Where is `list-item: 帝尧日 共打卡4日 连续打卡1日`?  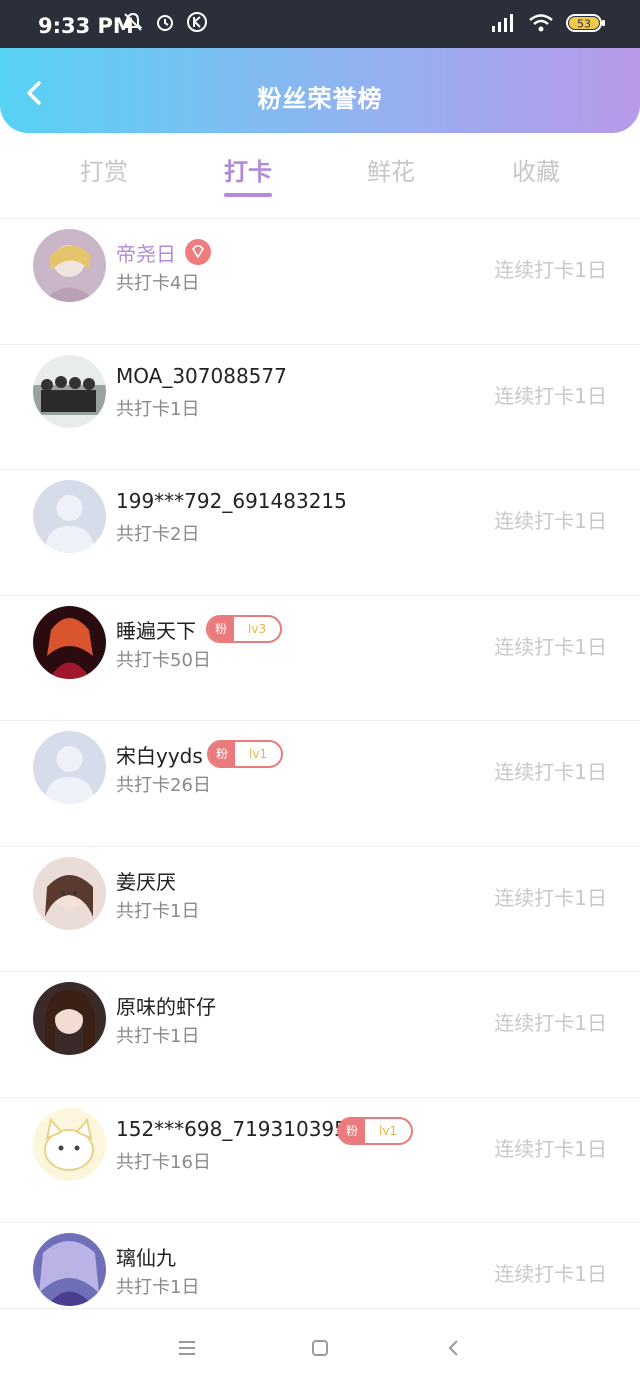 list-item: 帝尧日 共打卡4日 连续打卡1日 is located at coordinates (320, 281).